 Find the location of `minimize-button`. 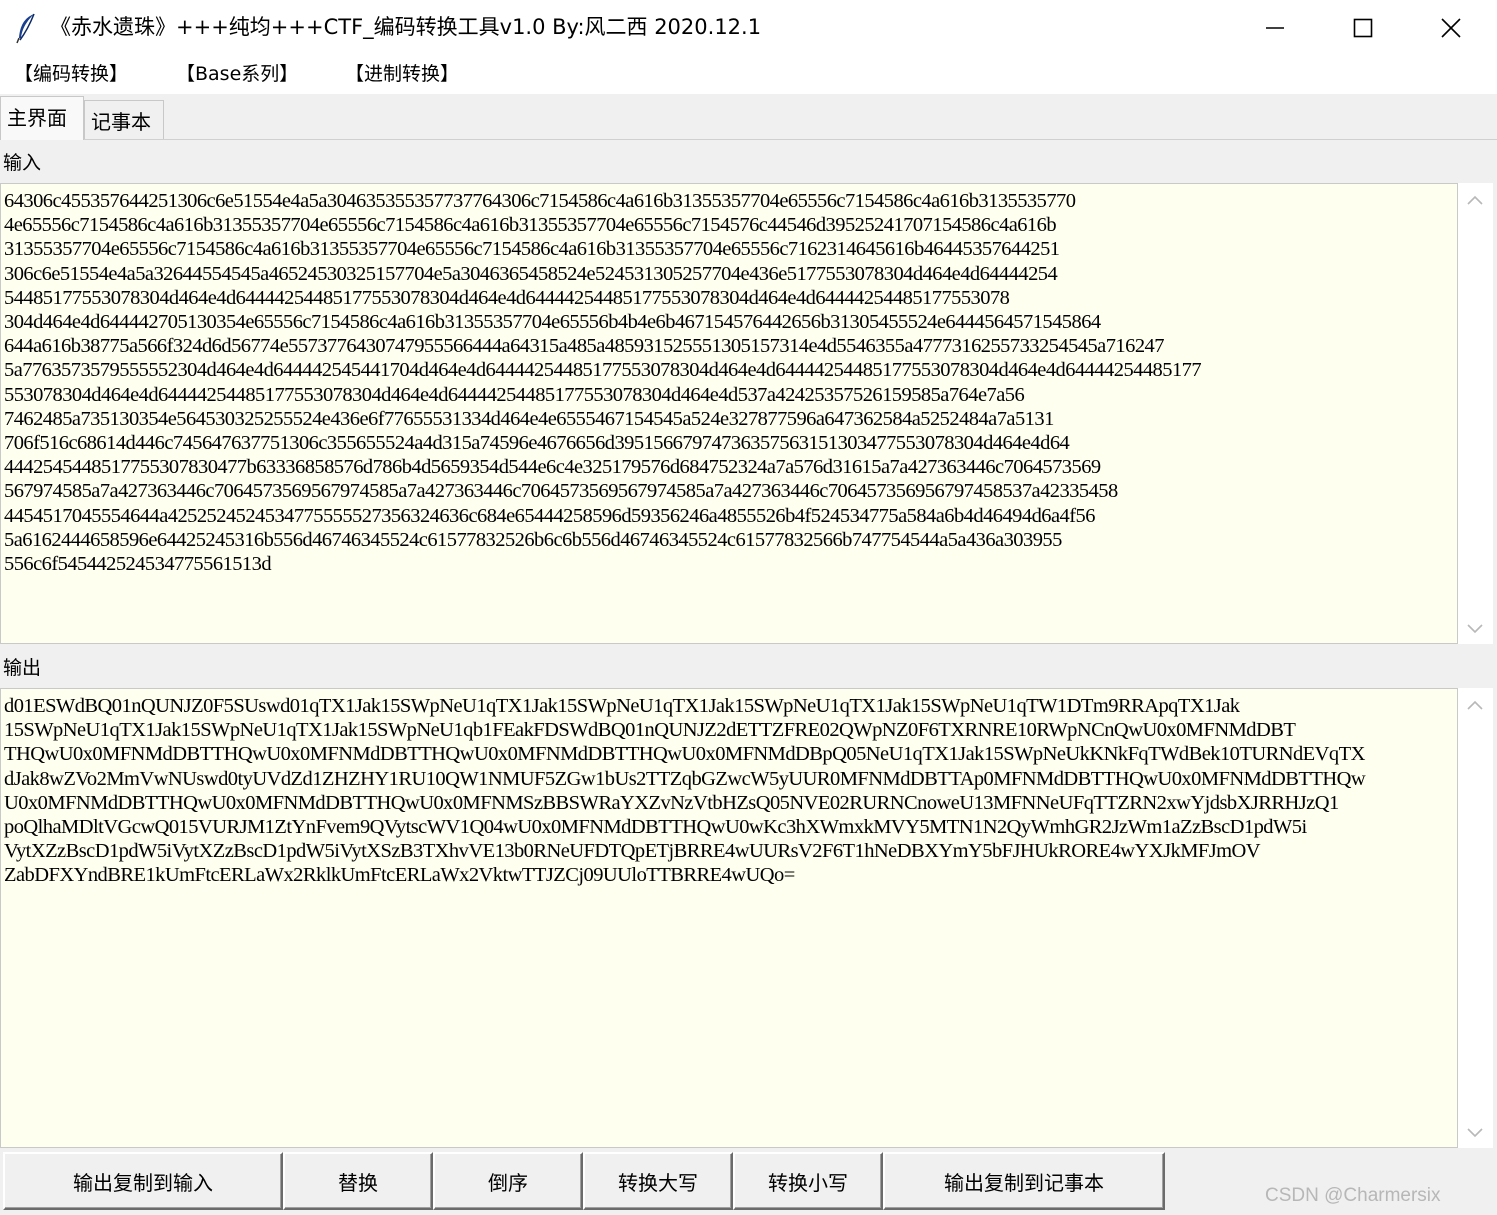

minimize-button is located at coordinates (1275, 28).